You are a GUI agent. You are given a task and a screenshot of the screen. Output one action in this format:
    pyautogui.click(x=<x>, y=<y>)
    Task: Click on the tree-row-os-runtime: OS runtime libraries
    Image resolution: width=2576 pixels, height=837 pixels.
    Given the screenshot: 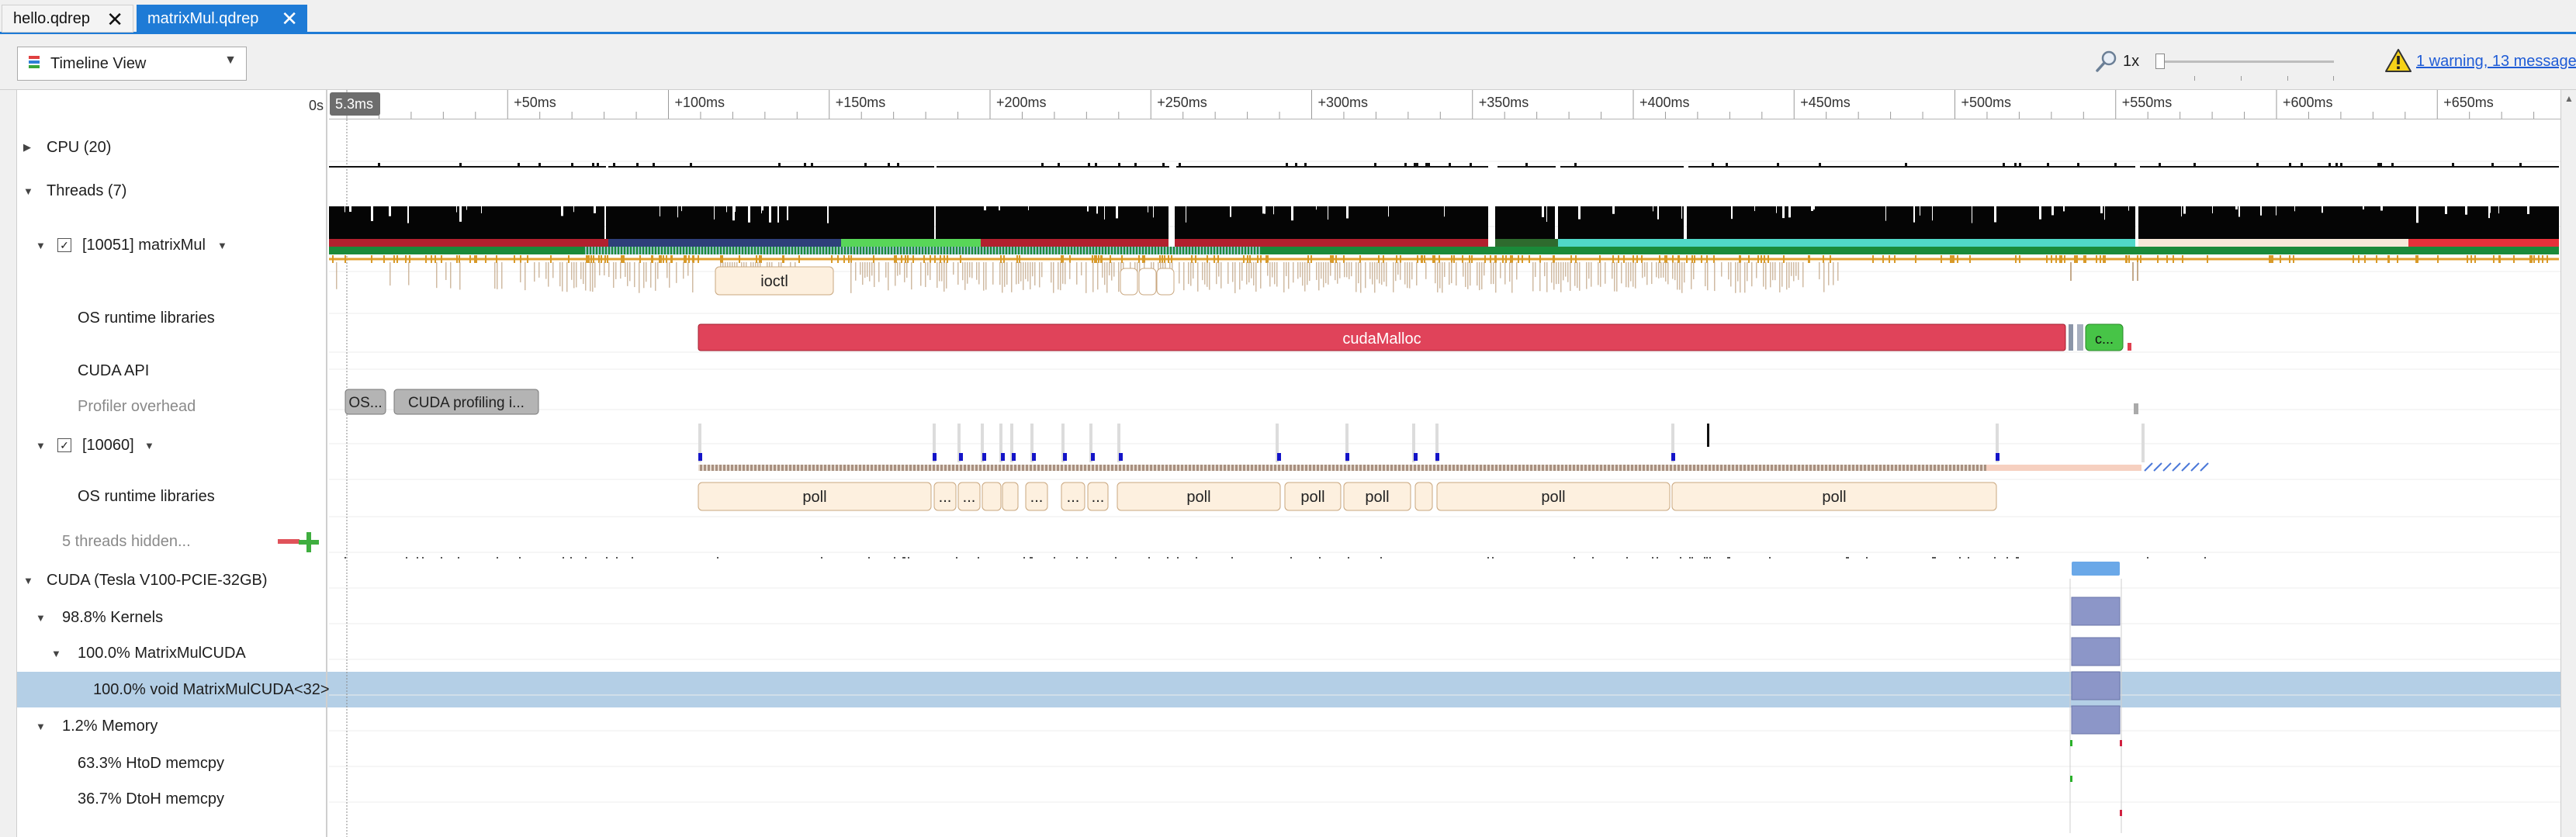 What is the action you would take?
    pyautogui.click(x=172, y=318)
    